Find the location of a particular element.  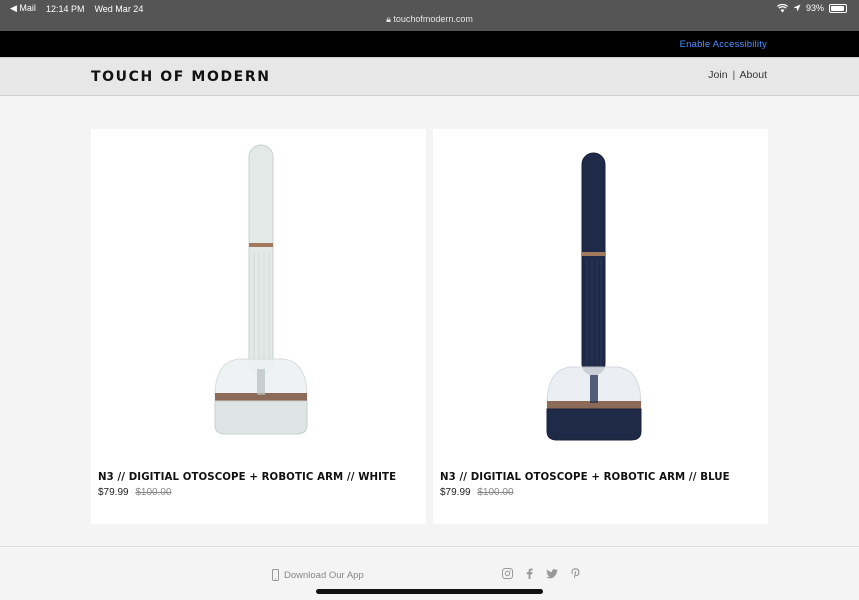

status-left: ◀ Mail 12:14 PM Wed Mar 24 is located at coordinates (76, 8).